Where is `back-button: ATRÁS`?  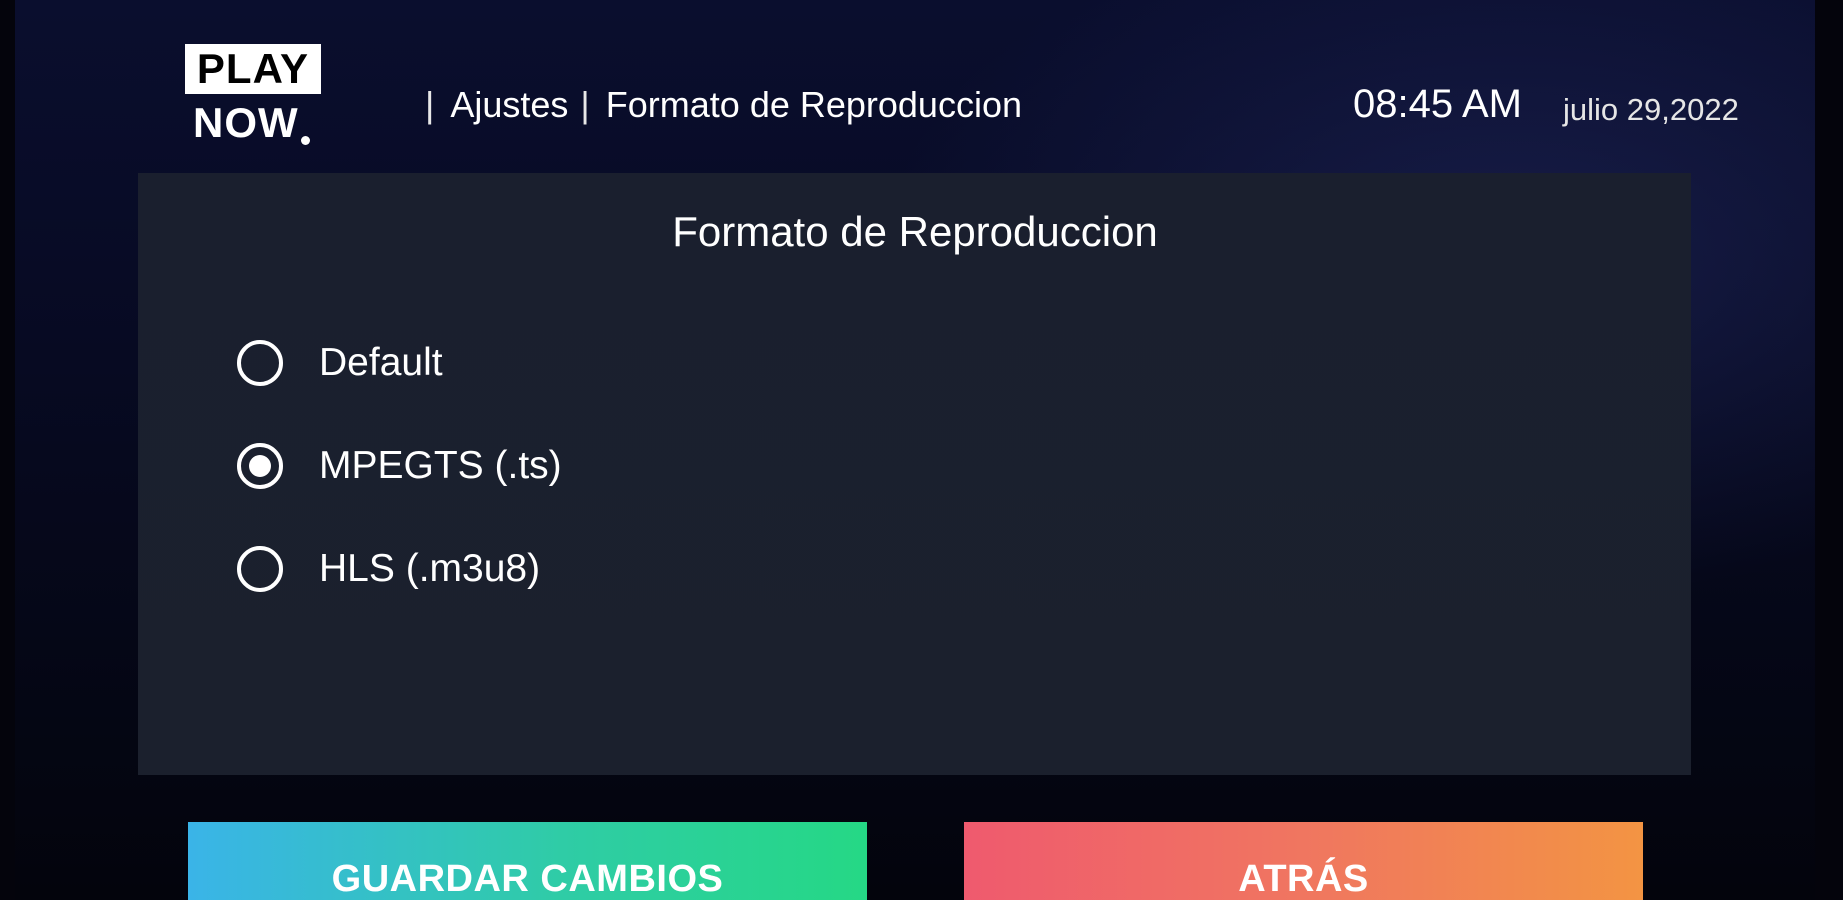
back-button: ATRÁS is located at coordinates (1303, 861).